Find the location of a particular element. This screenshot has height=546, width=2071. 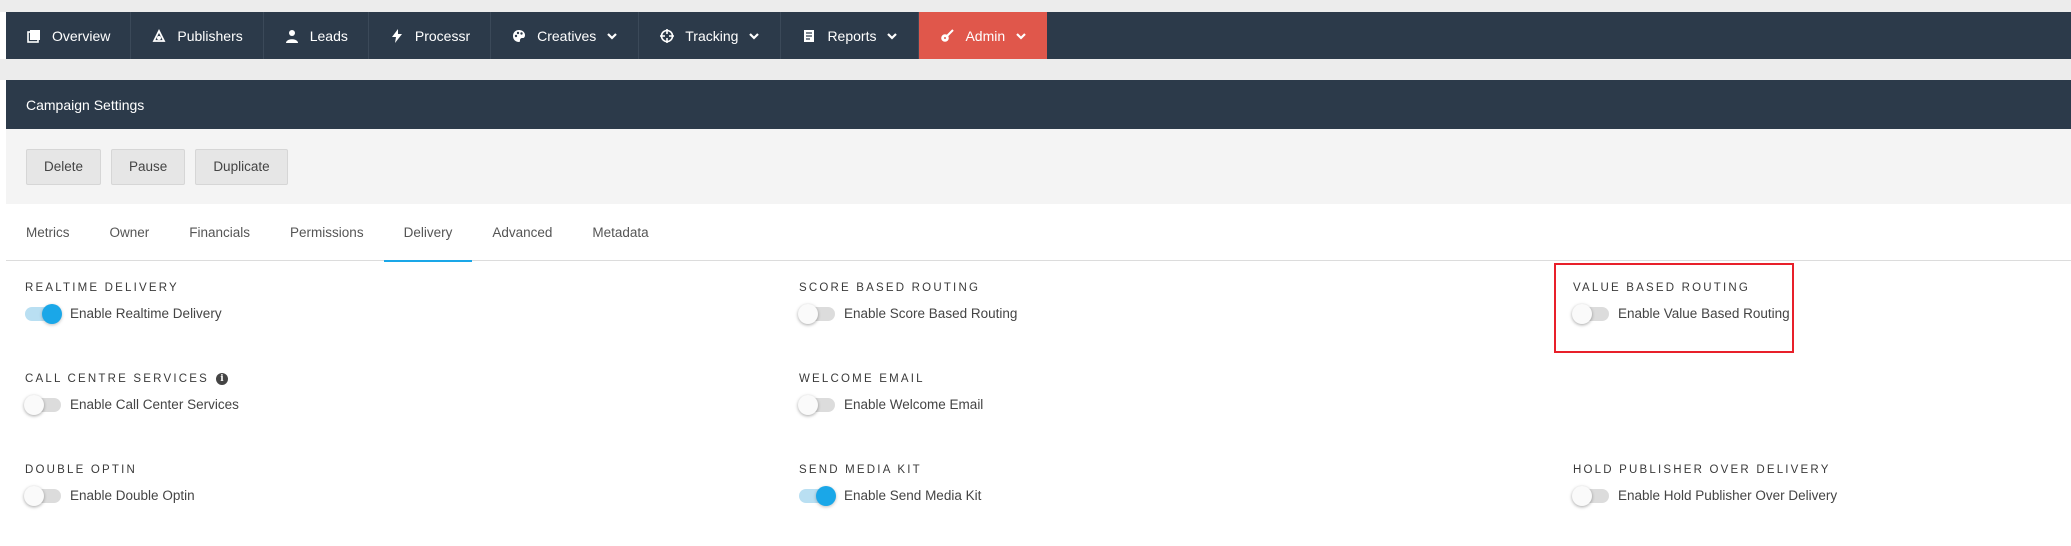

realtime-delivery-toggle-row: Enable Realtime Delivery is located at coordinates (123, 313).